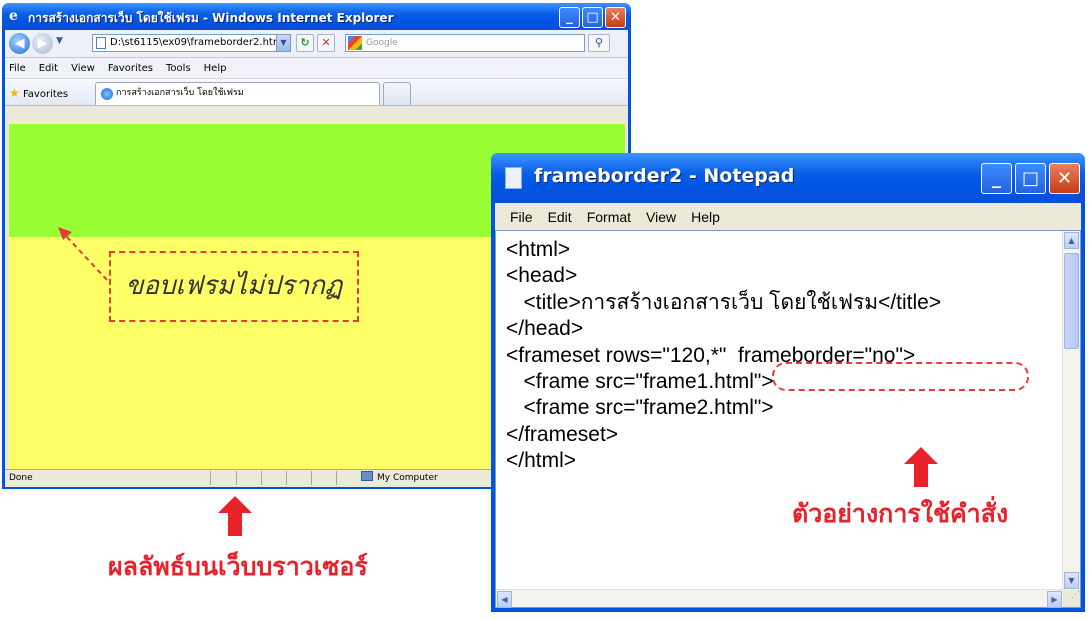 The image size is (1091, 619). I want to click on scroll-right-button: ▶, so click(1054, 599).